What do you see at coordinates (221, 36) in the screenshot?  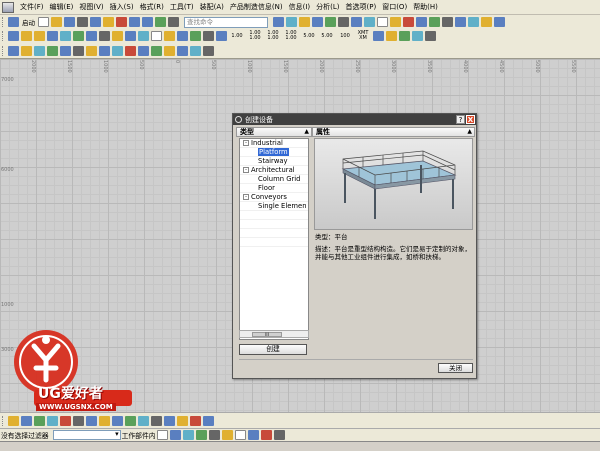 I see `trim-icon` at bounding box center [221, 36].